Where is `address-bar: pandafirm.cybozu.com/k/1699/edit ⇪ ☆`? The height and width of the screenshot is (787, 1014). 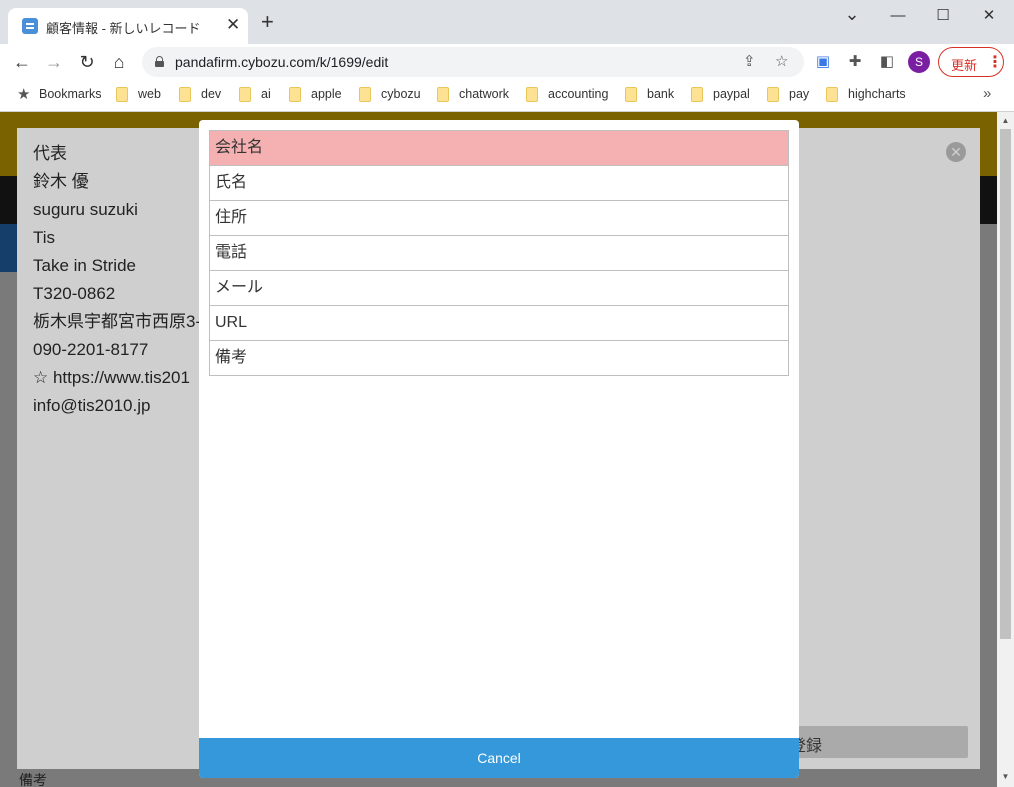 address-bar: pandafirm.cybozu.com/k/1699/edit ⇪ ☆ is located at coordinates (473, 62).